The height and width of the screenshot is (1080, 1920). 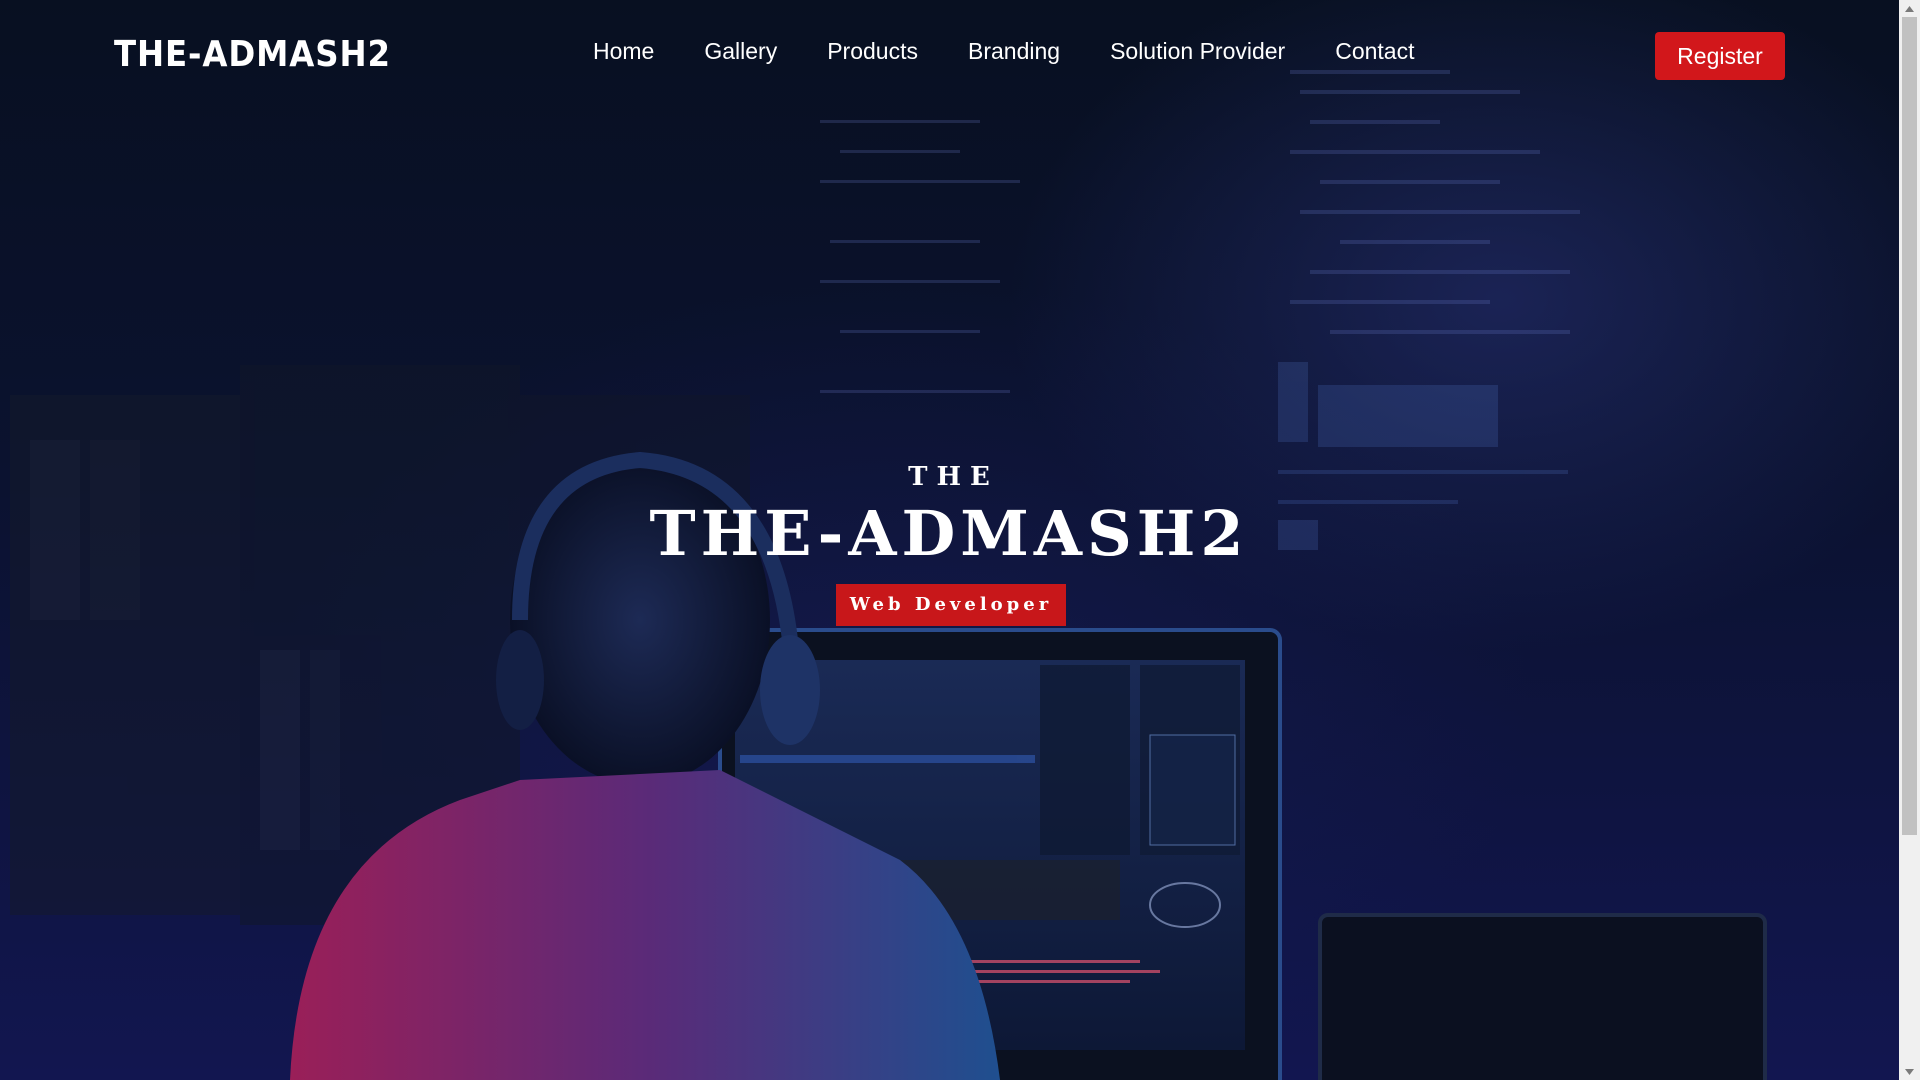 What do you see at coordinates (951, 605) in the screenshot?
I see `hero-role-badge: Web Developer` at bounding box center [951, 605].